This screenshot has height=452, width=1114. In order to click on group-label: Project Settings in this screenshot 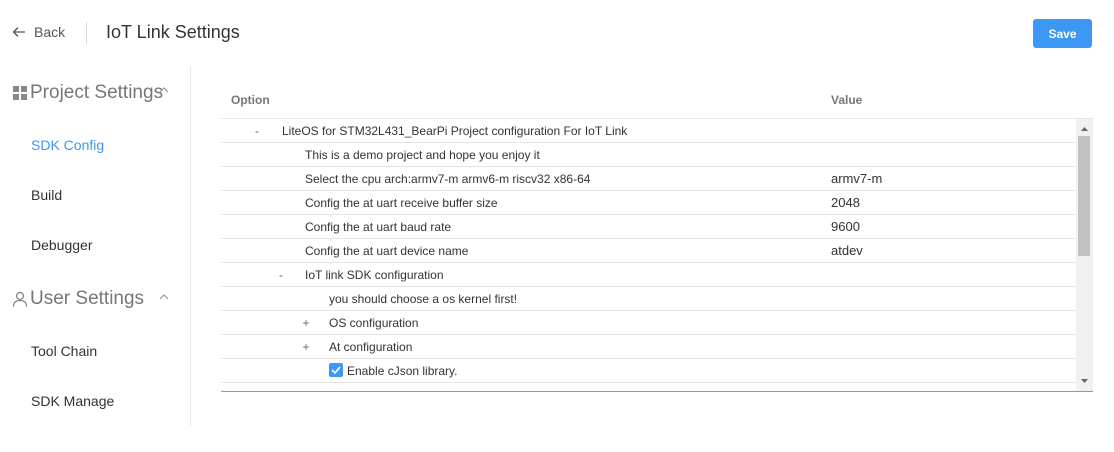, I will do `click(97, 92)`.